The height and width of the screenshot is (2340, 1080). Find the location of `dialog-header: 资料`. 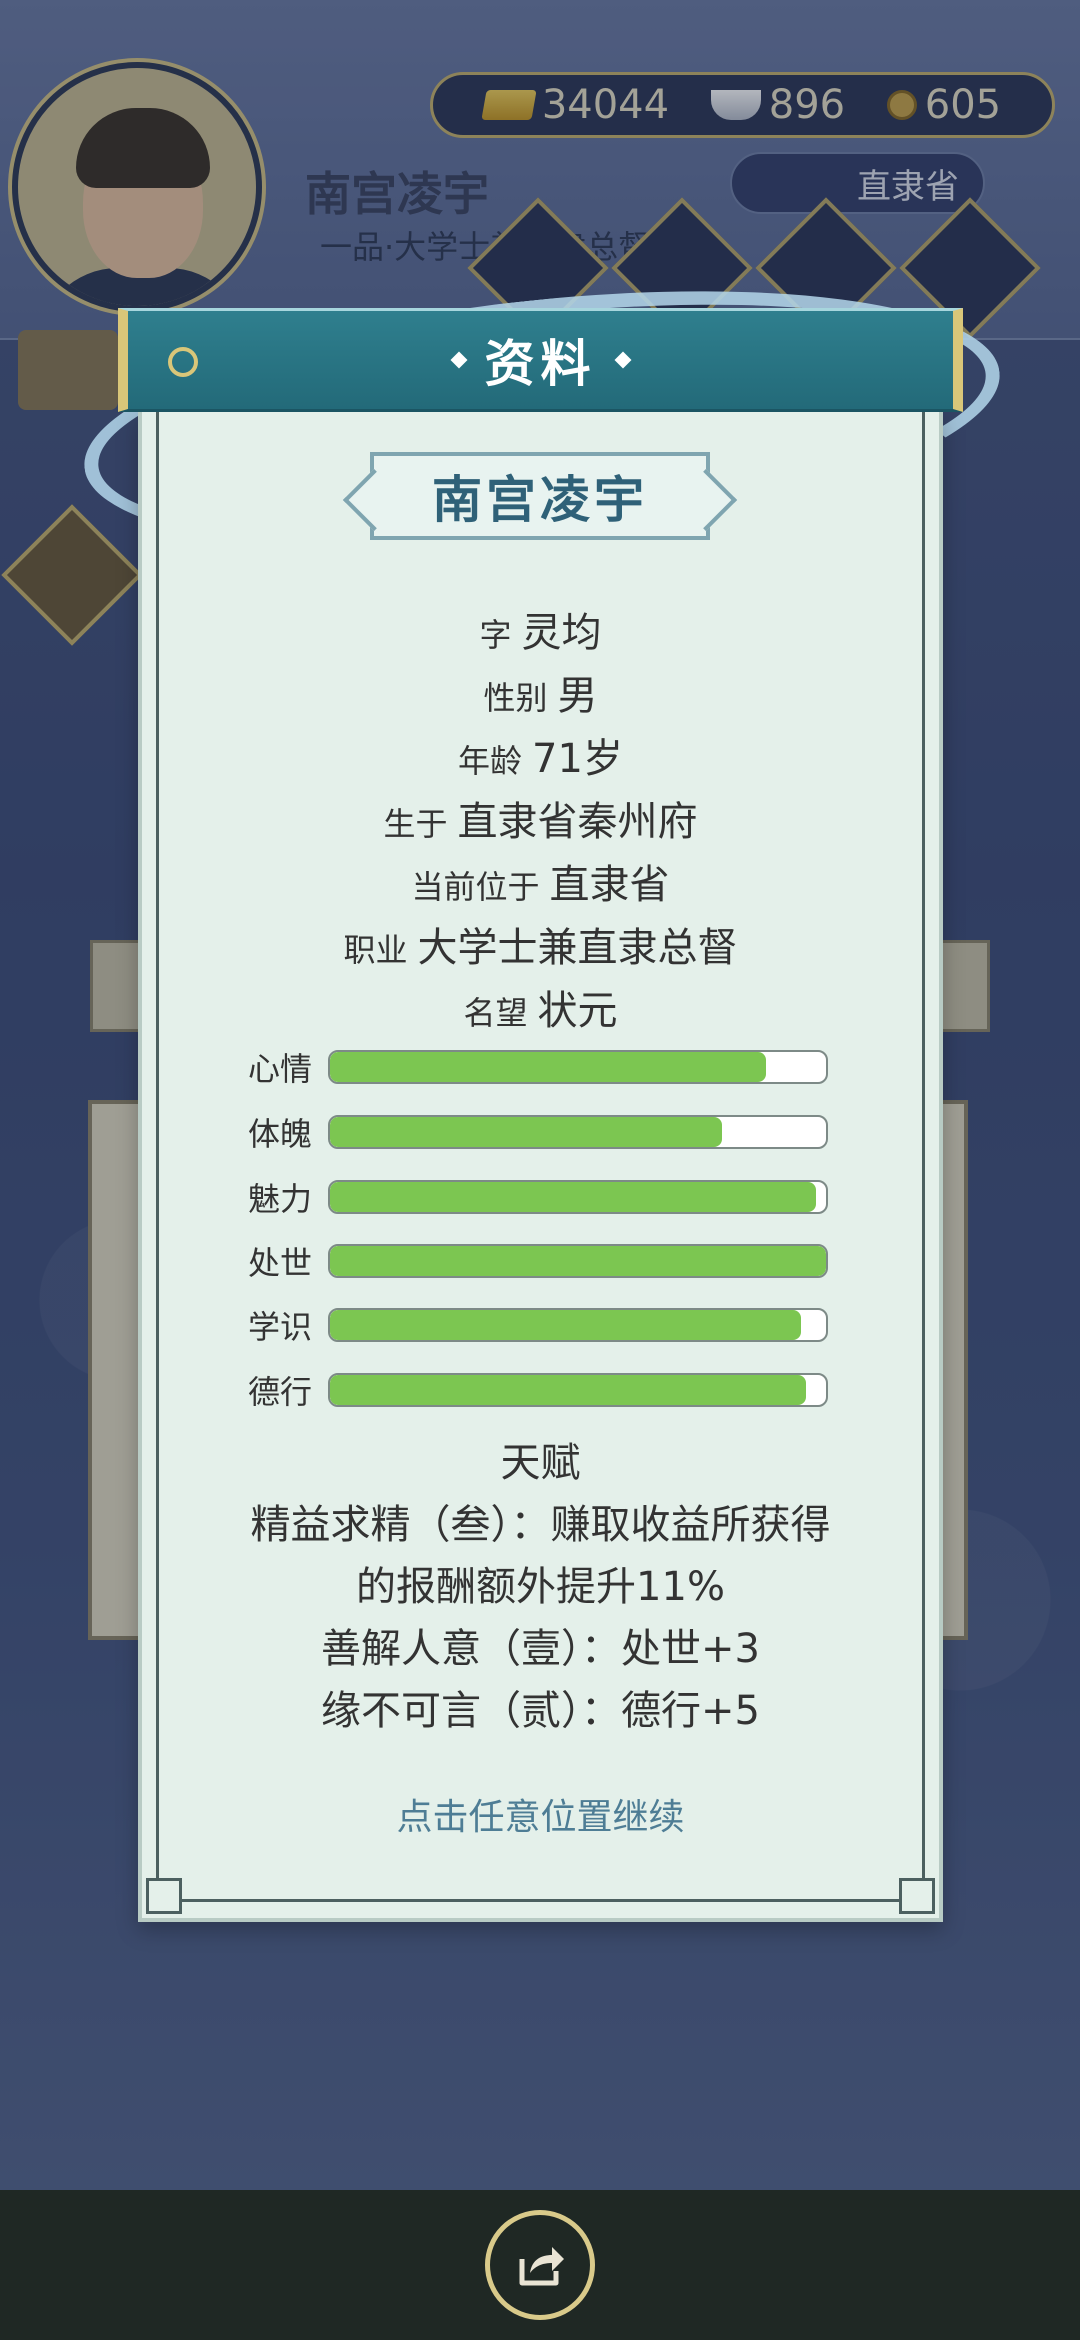

dialog-header: 资料 is located at coordinates (540, 360).